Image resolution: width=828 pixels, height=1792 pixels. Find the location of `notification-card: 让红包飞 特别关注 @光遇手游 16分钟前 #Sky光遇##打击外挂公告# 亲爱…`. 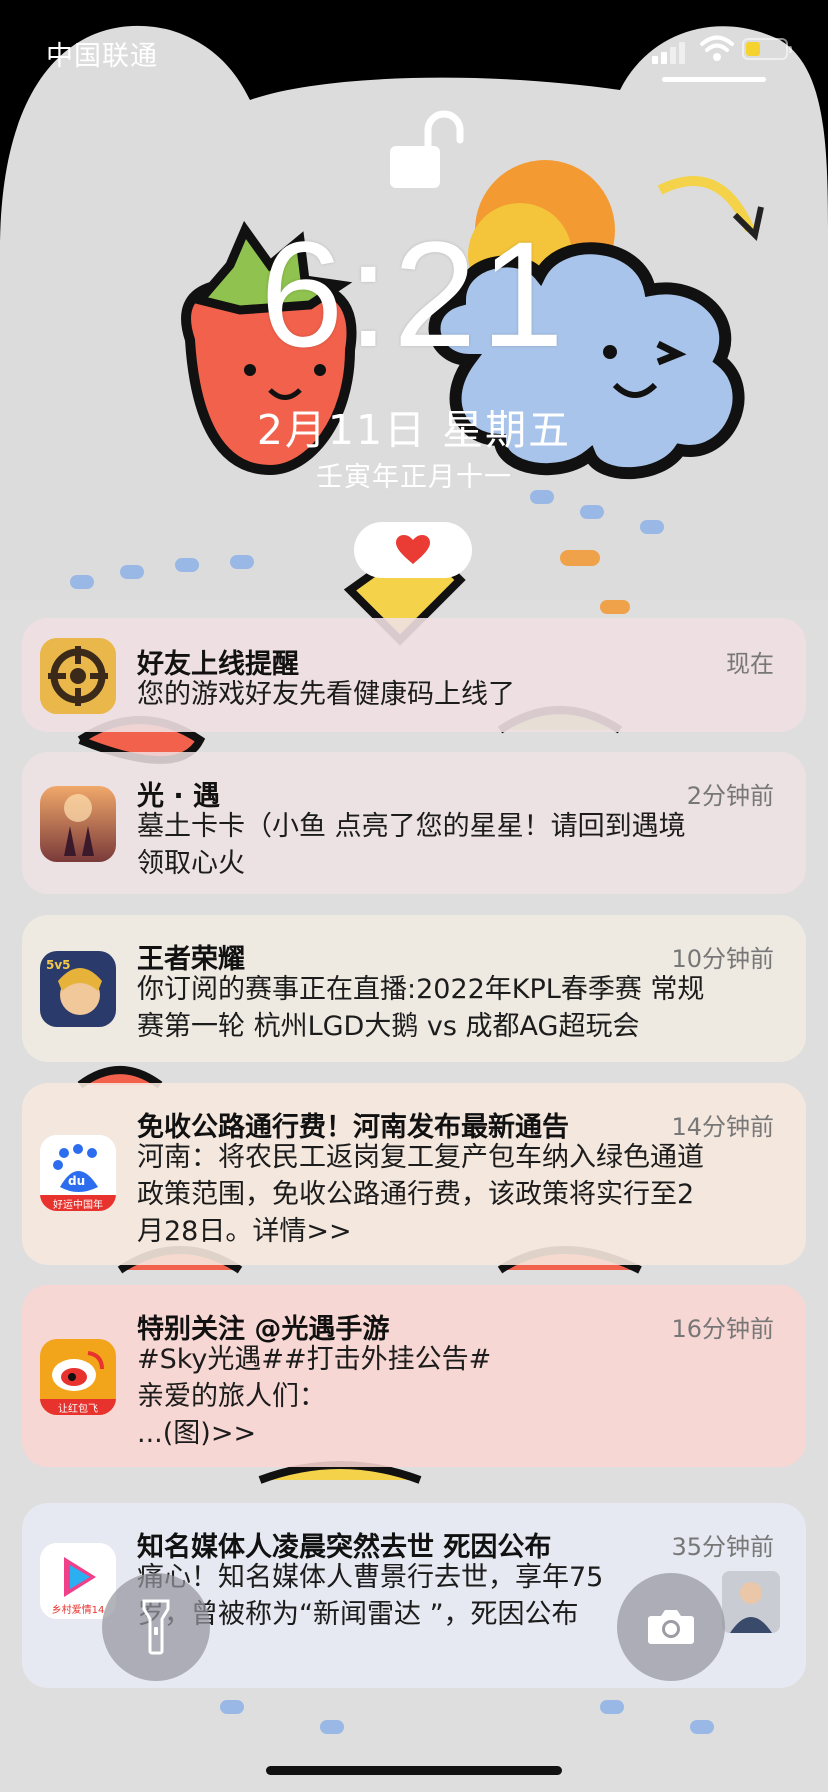

notification-card: 让红包飞 特别关注 @光遇手游 16分钟前 #Sky光遇##打击外挂公告# 亲爱… is located at coordinates (414, 1376).